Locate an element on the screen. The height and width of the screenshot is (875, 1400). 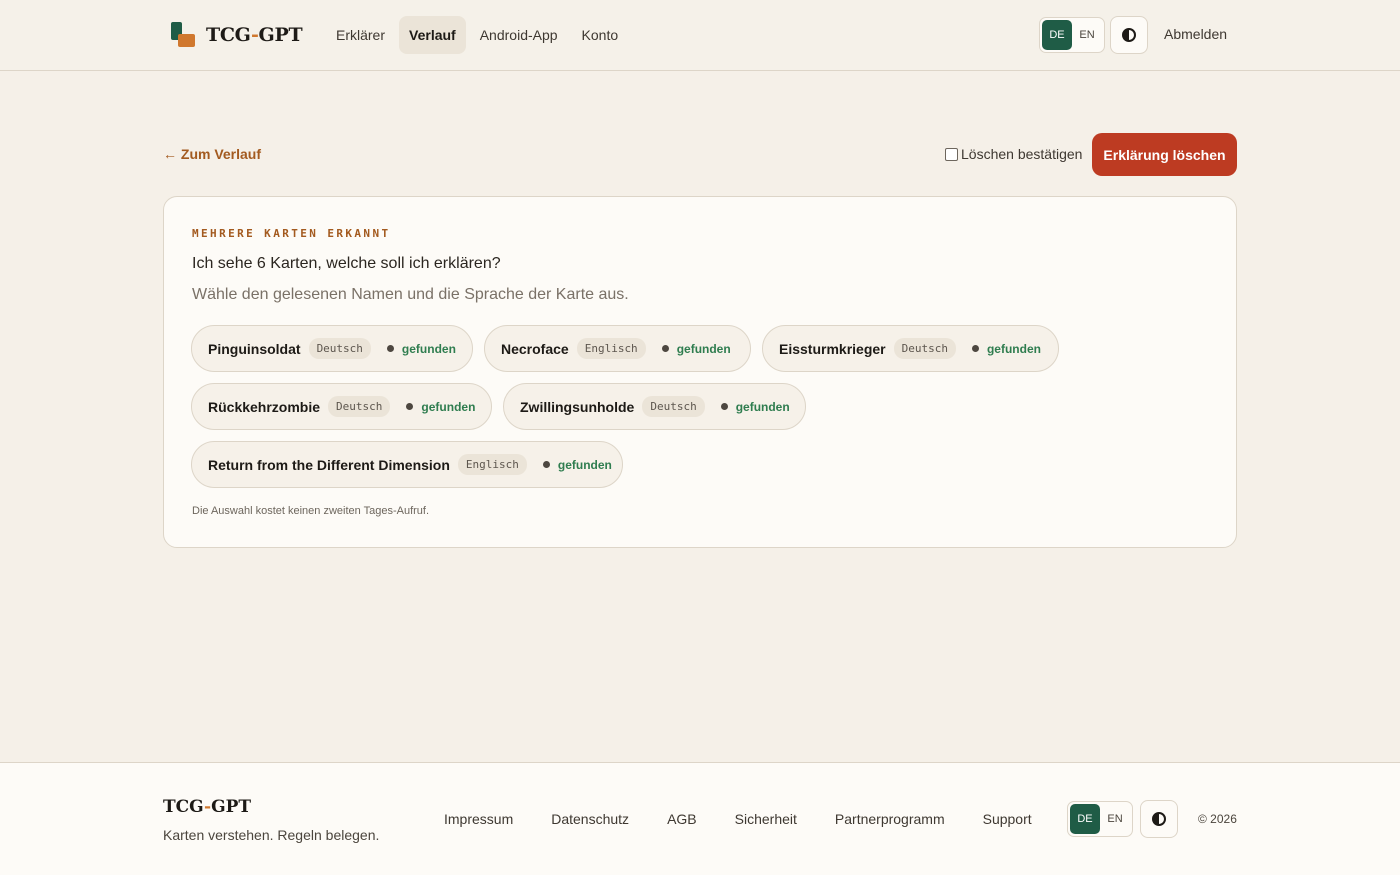
nav-item-konto: Konto is located at coordinates (600, 35).